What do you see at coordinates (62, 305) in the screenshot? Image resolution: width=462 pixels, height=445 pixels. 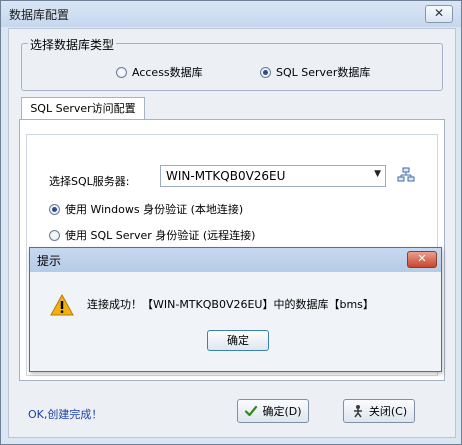 I see `warning-icon` at bounding box center [62, 305].